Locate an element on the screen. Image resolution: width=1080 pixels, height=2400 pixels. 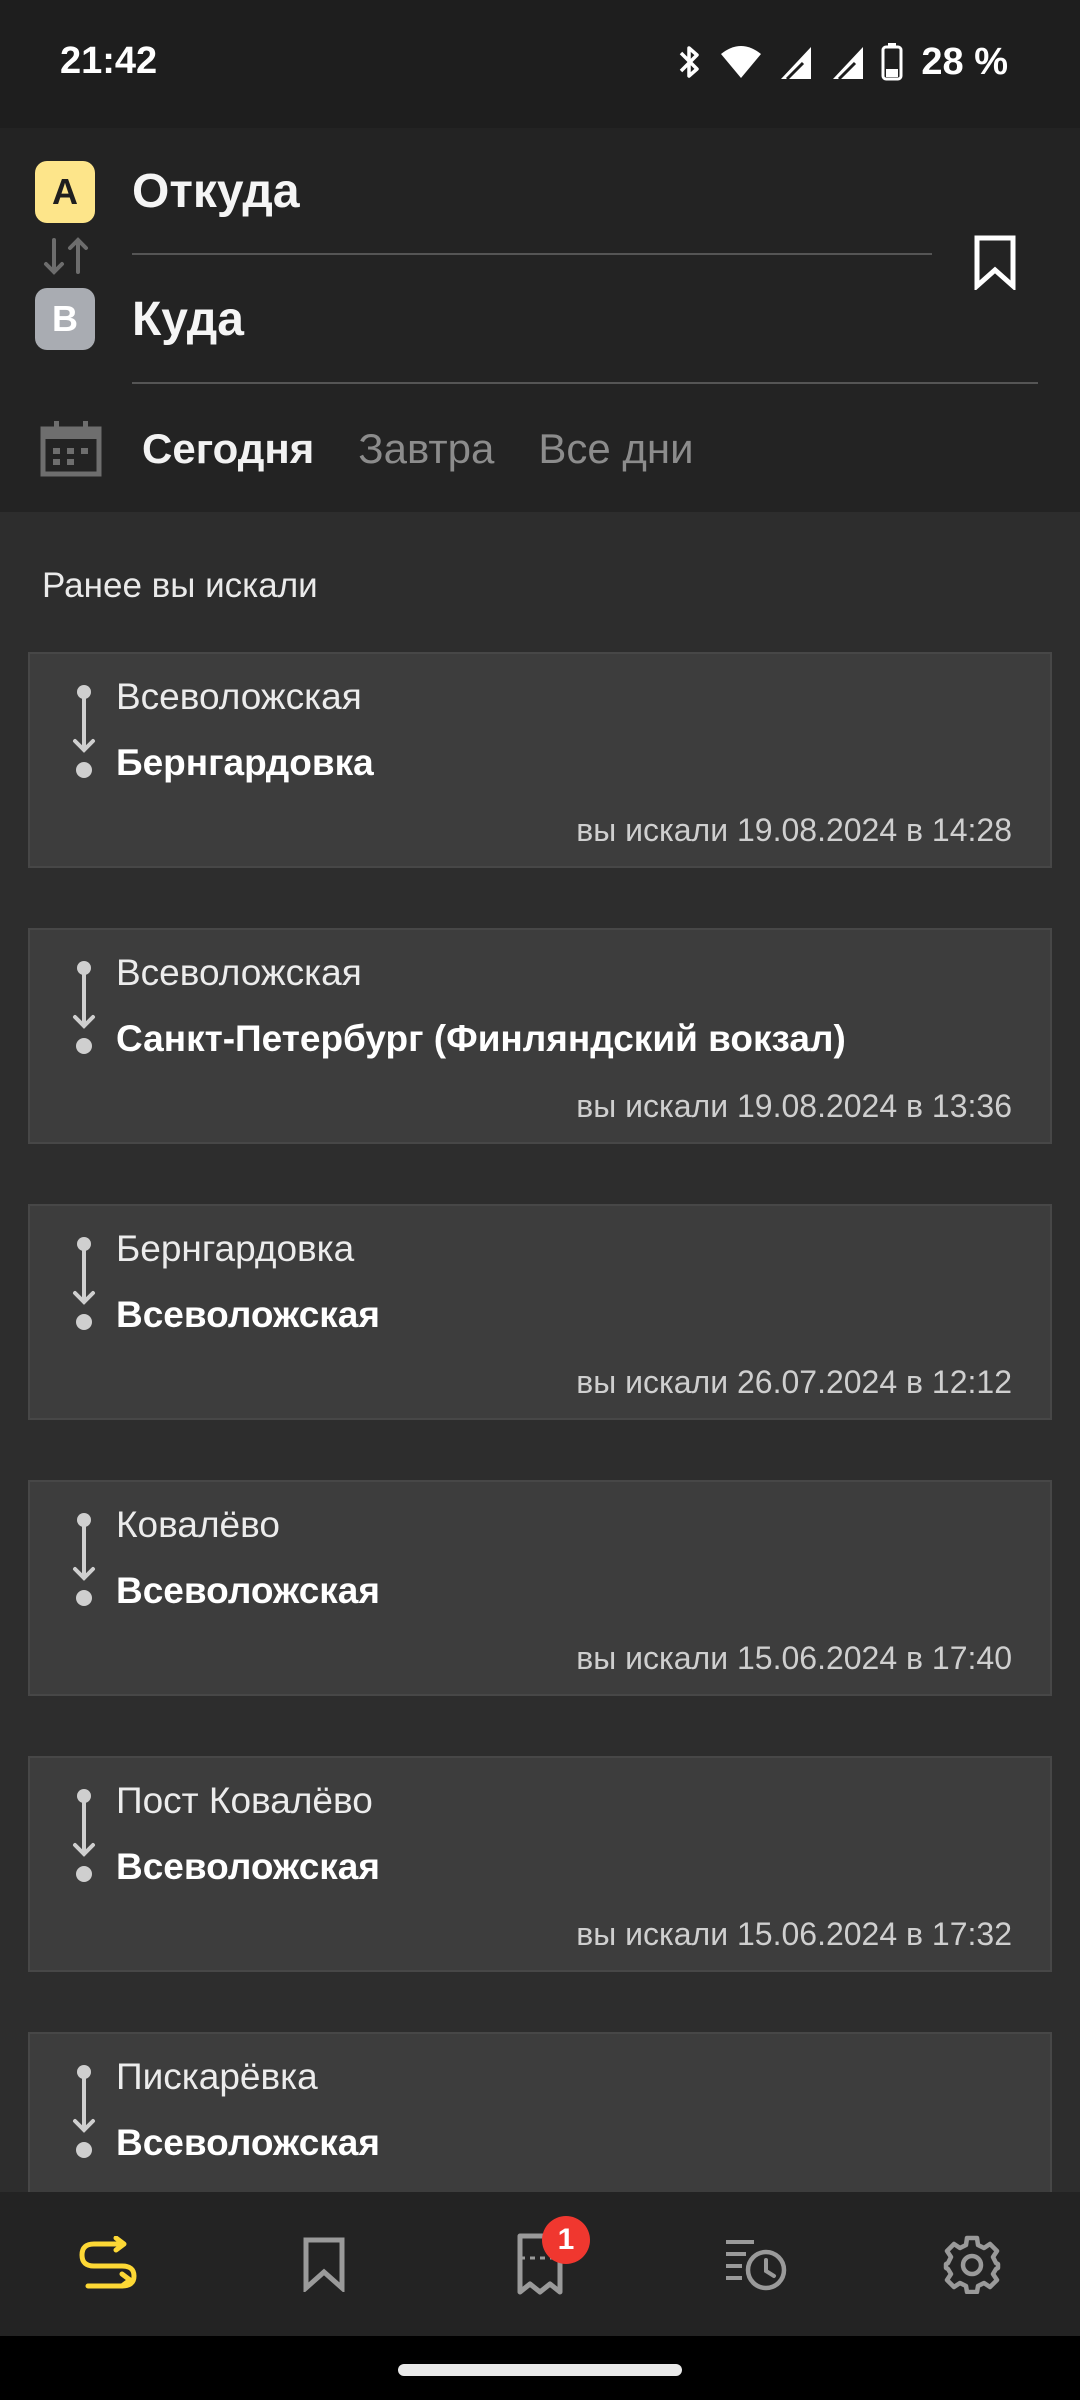
to-field: Куда is located at coordinates (188, 319).